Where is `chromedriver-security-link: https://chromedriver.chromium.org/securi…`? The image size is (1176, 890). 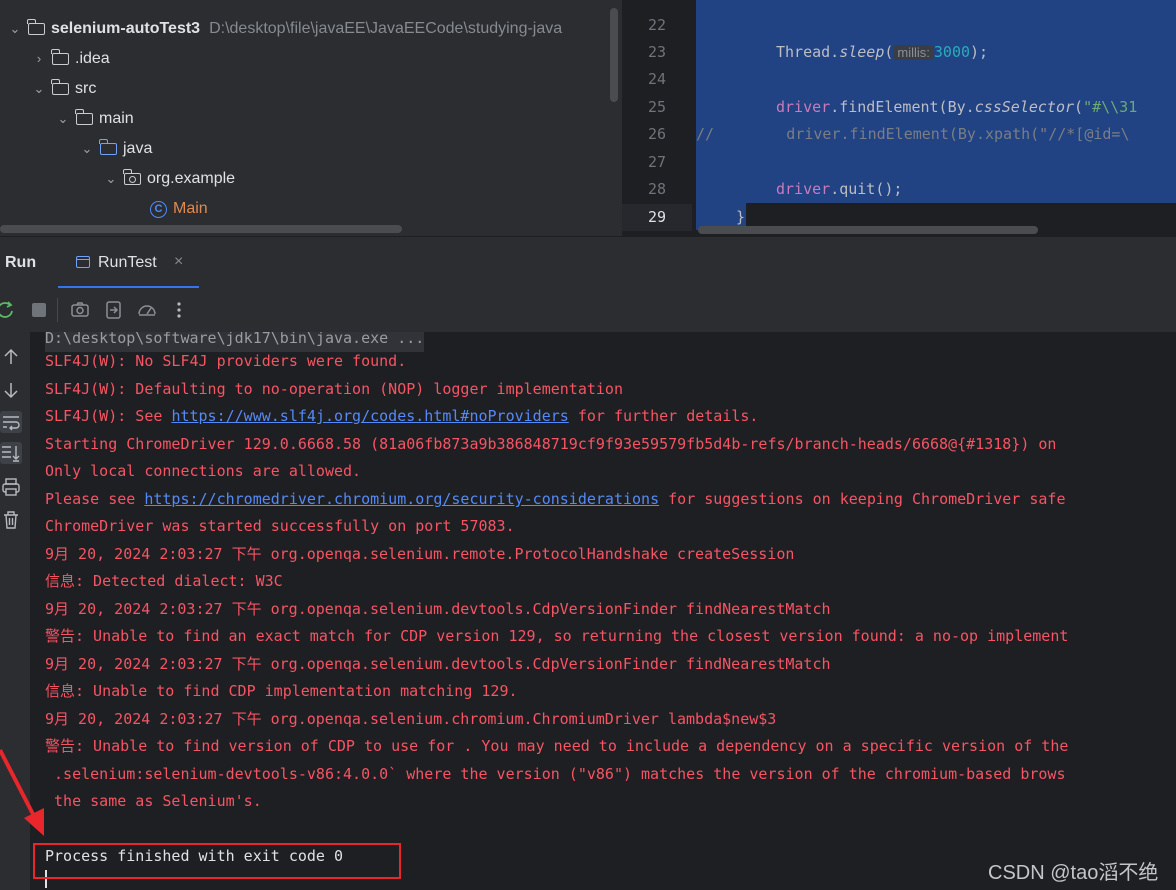 chromedriver-security-link: https://chromedriver.chromium.org/securi… is located at coordinates (401, 499).